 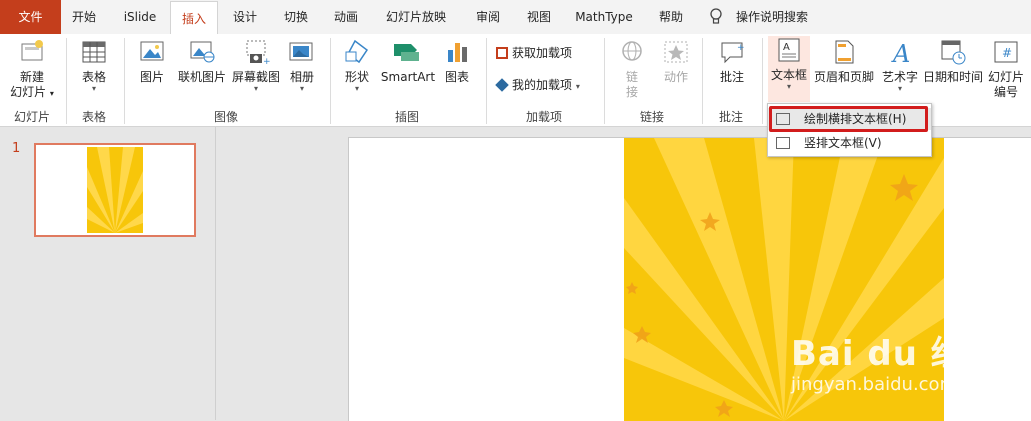 What do you see at coordinates (539, 17) in the screenshot?
I see `tab-view: 视图` at bounding box center [539, 17].